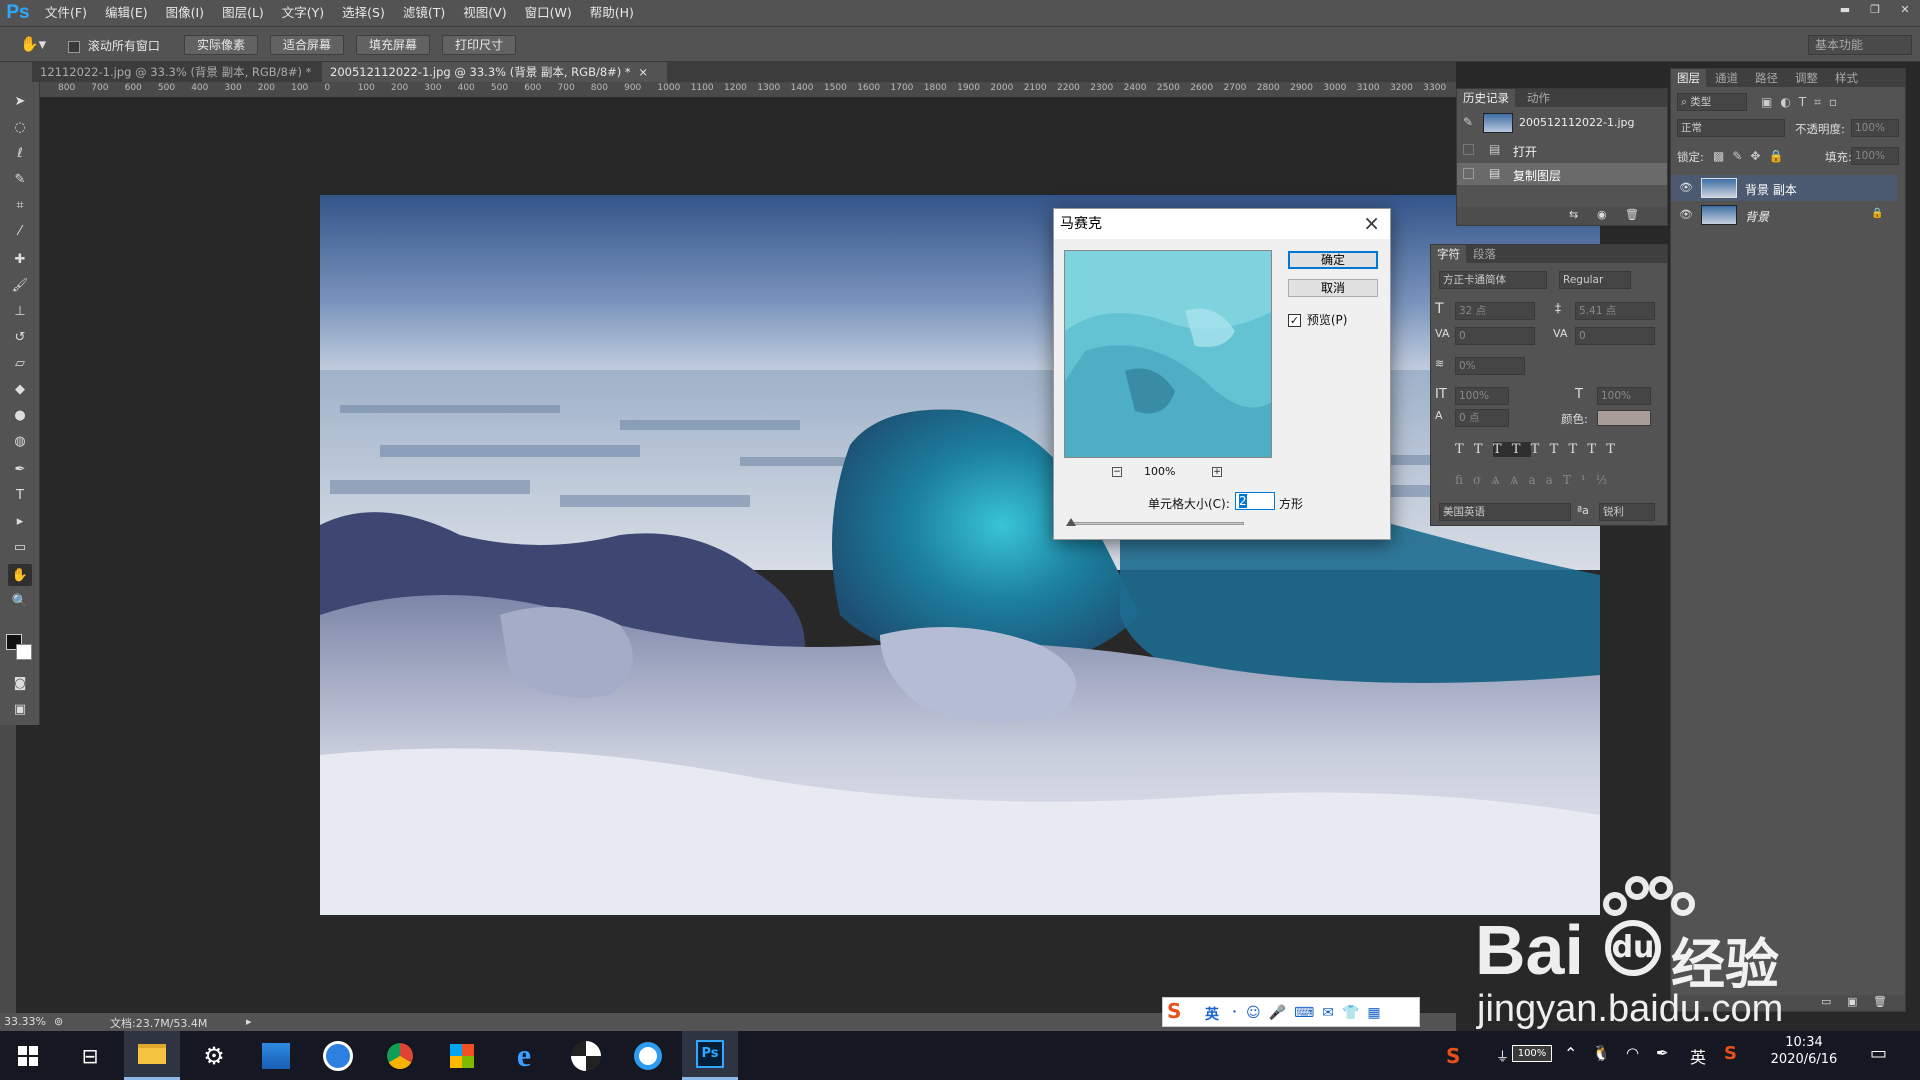  Describe the element at coordinates (1875, 128) in the screenshot. I see `opacity-field: 100%` at that location.